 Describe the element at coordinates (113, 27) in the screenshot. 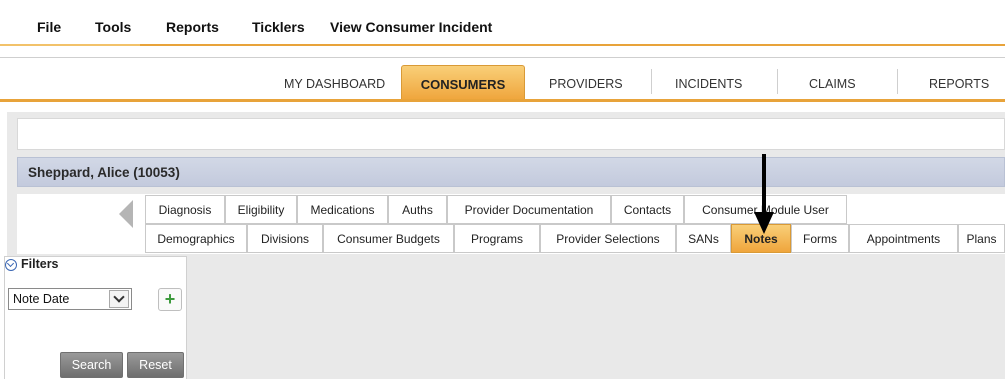

I see `menu-tools: Tools` at that location.